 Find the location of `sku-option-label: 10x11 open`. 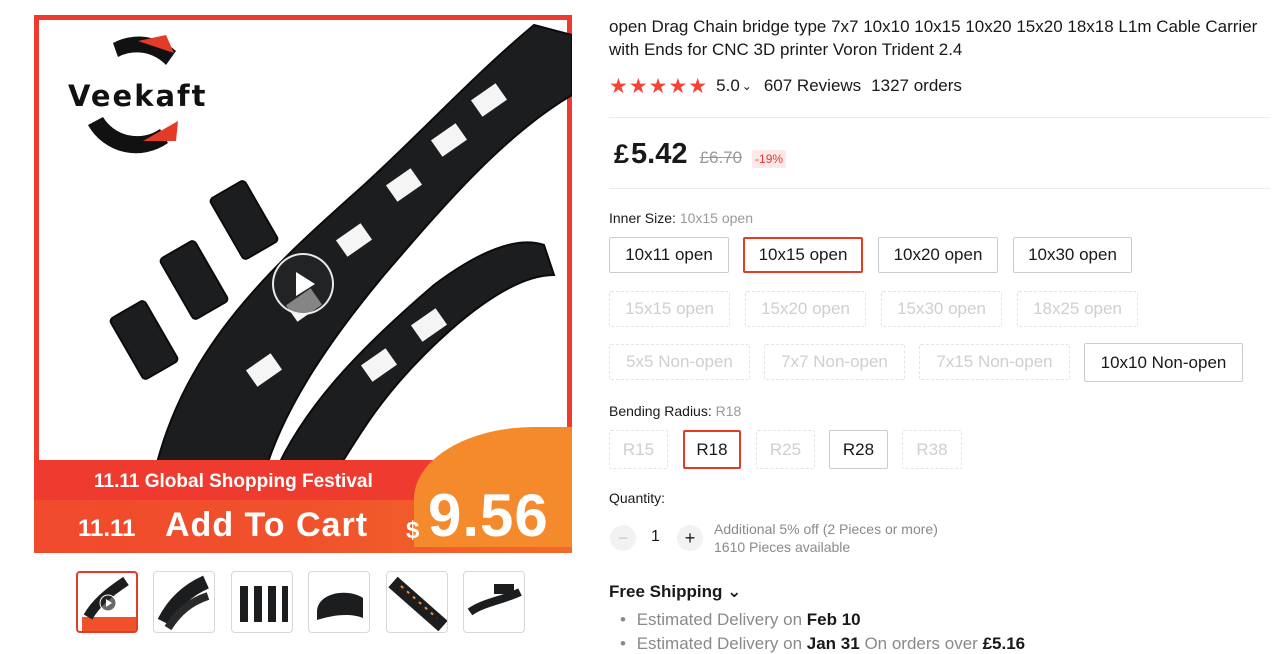

sku-option-label: 10x11 open is located at coordinates (669, 254).